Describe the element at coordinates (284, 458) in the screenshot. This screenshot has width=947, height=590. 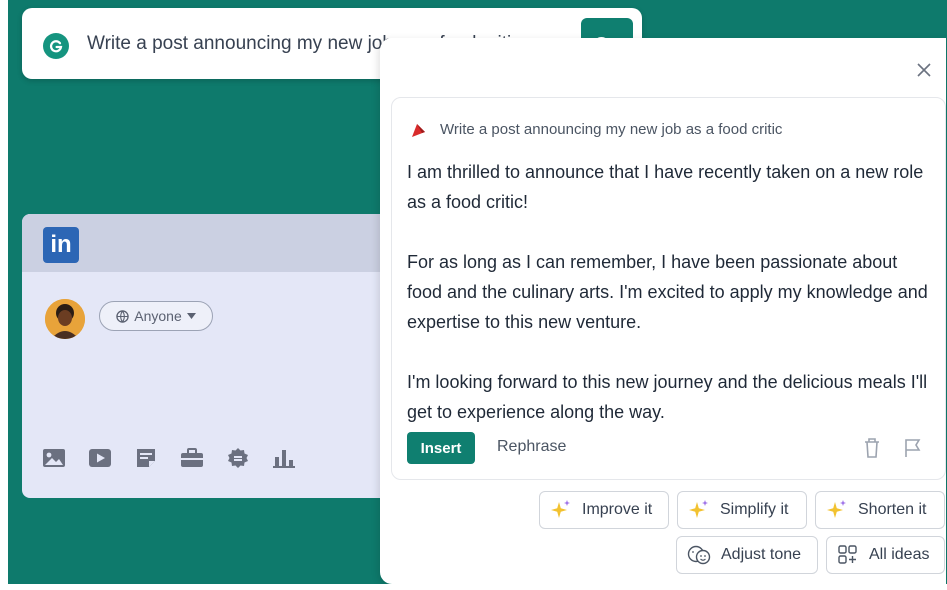
I see `chart-icon` at that location.